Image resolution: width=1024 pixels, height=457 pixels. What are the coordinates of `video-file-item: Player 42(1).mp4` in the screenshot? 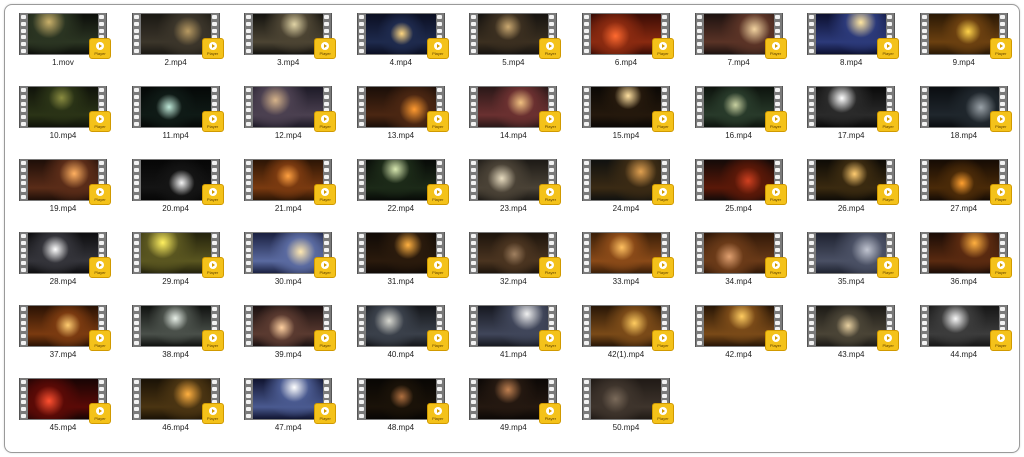 It's located at (626, 332).